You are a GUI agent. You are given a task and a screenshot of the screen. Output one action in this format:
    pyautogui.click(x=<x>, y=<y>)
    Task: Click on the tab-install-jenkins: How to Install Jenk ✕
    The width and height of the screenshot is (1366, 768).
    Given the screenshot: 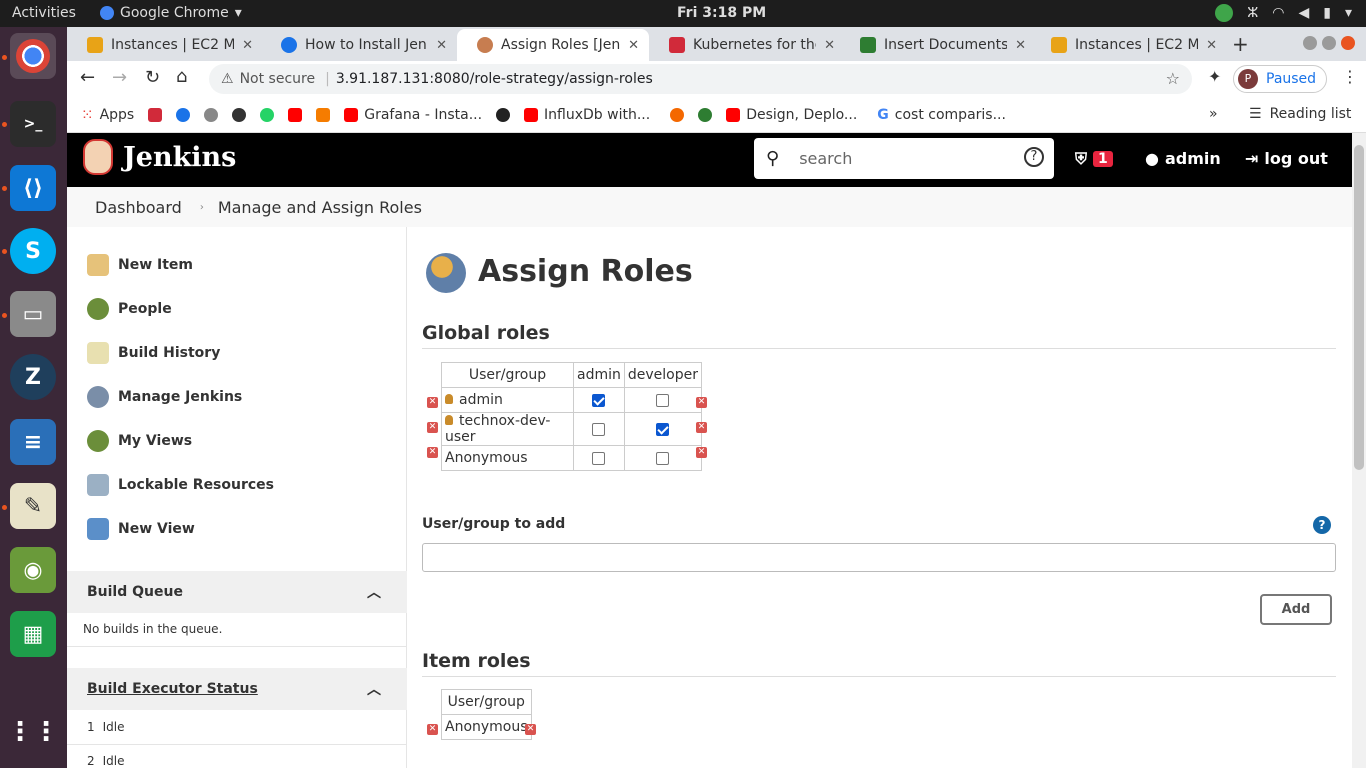 What is the action you would take?
    pyautogui.click(x=359, y=45)
    